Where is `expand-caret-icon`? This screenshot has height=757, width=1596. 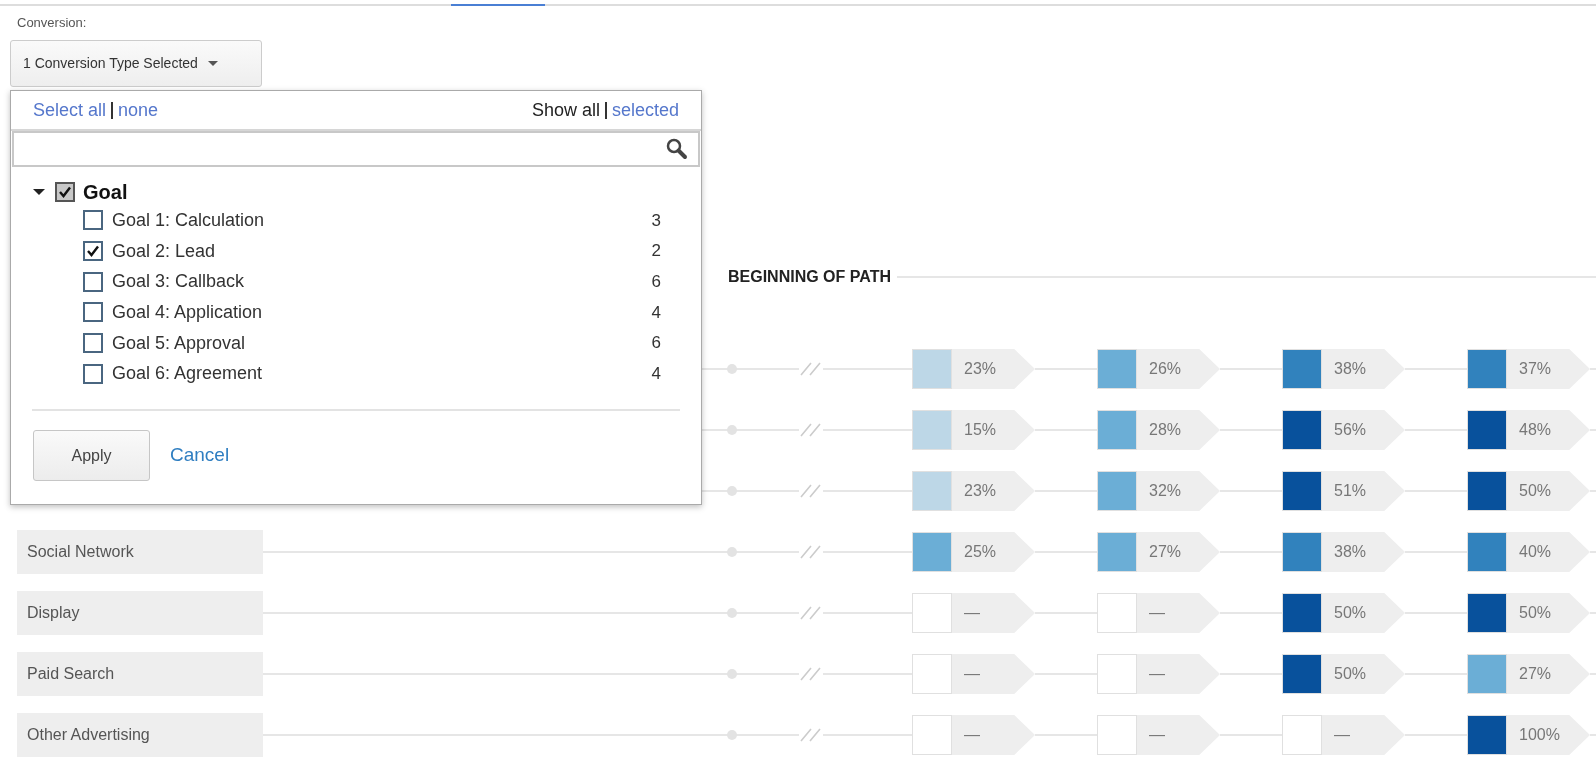
expand-caret-icon is located at coordinates (39, 192).